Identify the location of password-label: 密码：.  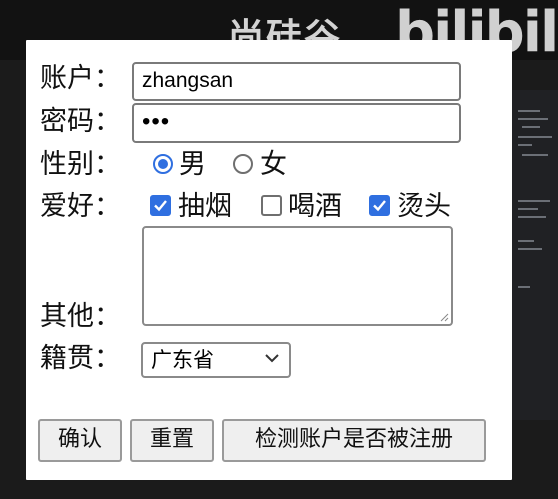
(80, 121).